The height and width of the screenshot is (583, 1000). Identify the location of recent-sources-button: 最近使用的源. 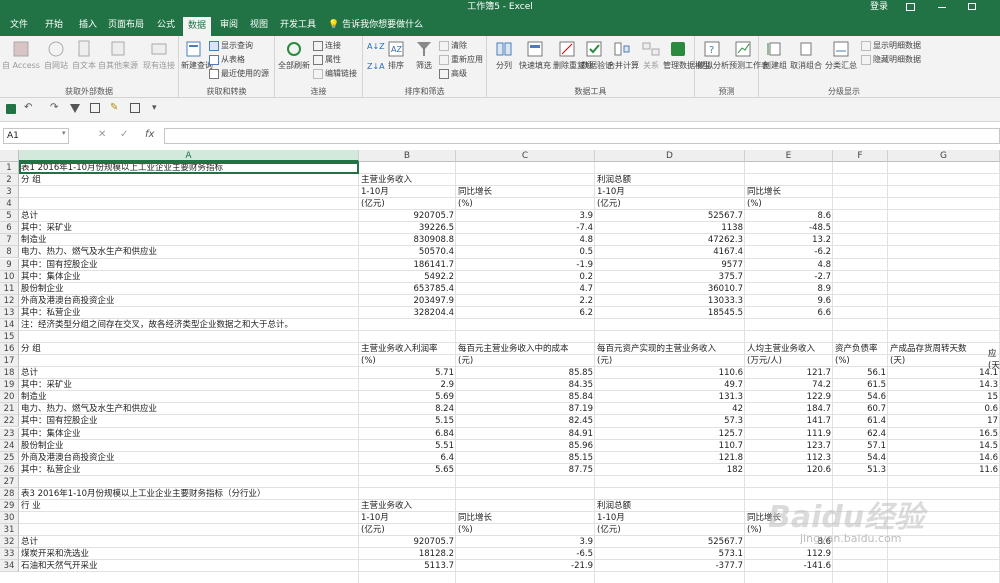
(239, 74).